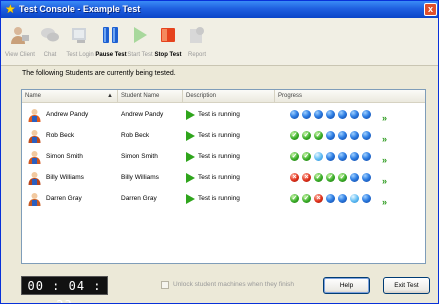  I want to click on app-star-icon: ★, so click(10, 9).